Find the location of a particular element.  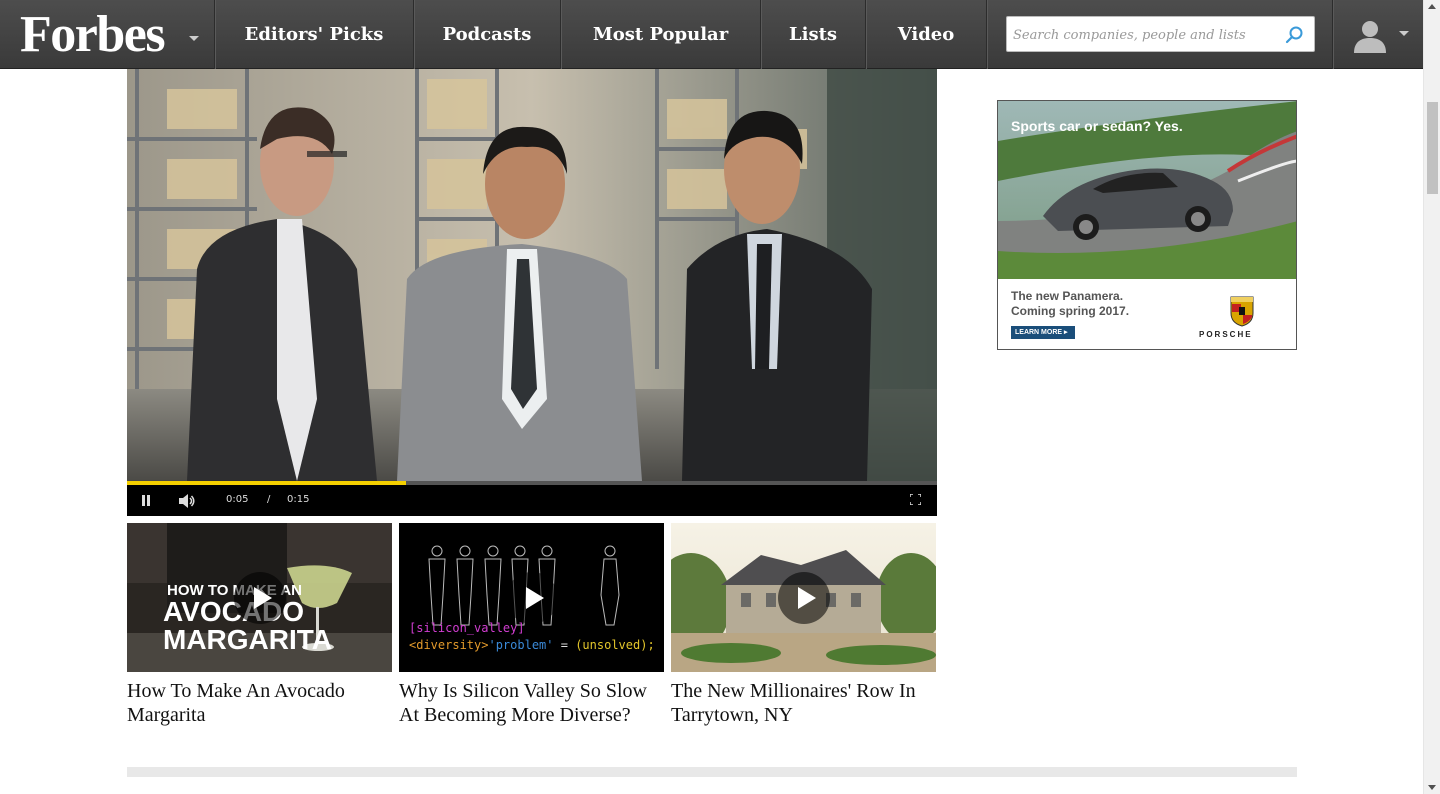

progress-bar is located at coordinates (532, 483).